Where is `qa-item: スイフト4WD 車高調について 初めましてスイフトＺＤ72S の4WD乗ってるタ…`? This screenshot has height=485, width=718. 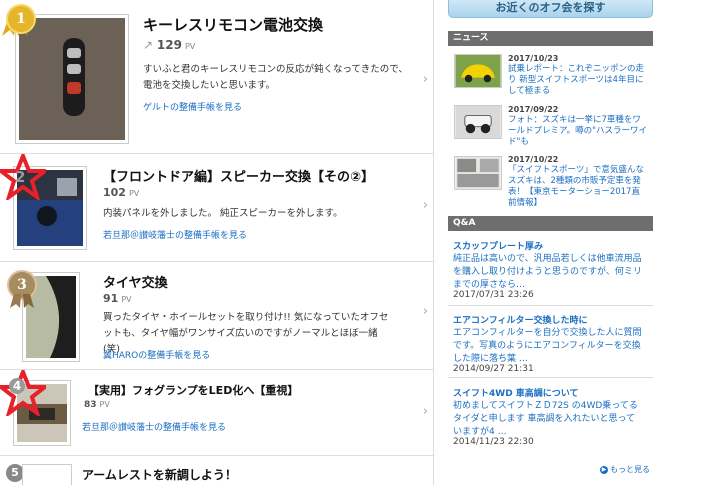
qa-item: スイフト4WD 車高調について 初めましてスイフトＺＤ72S の4WD乗ってるタ… is located at coordinates (550, 418).